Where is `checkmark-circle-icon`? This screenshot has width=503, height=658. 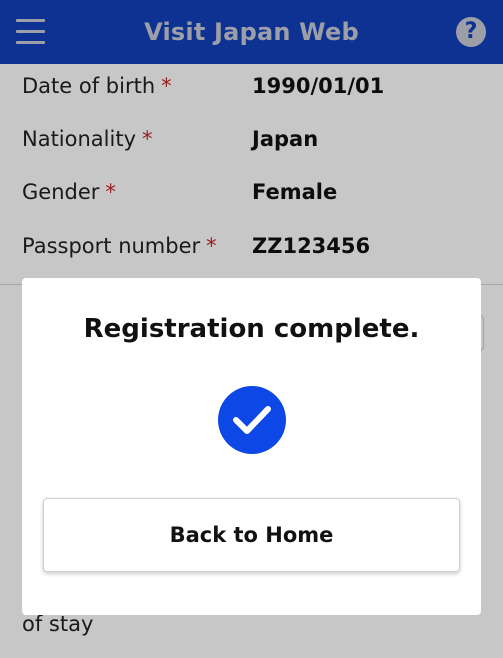
checkmark-circle-icon is located at coordinates (252, 420).